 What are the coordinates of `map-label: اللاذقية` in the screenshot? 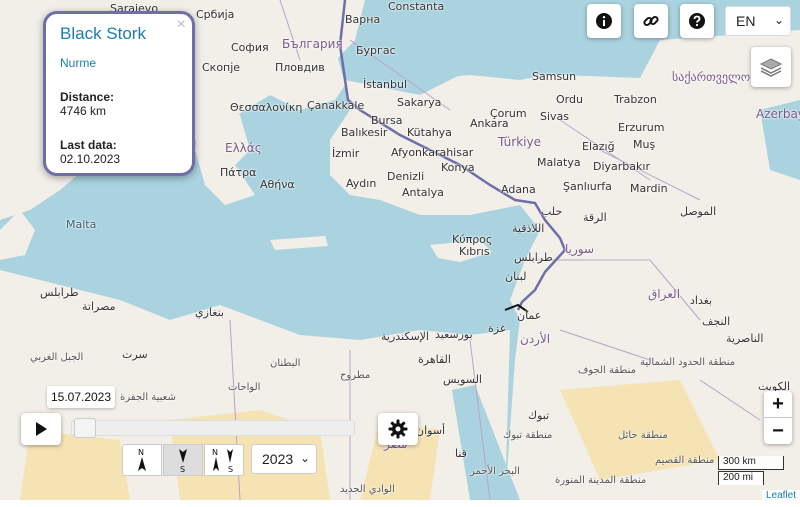 It's located at (528, 228).